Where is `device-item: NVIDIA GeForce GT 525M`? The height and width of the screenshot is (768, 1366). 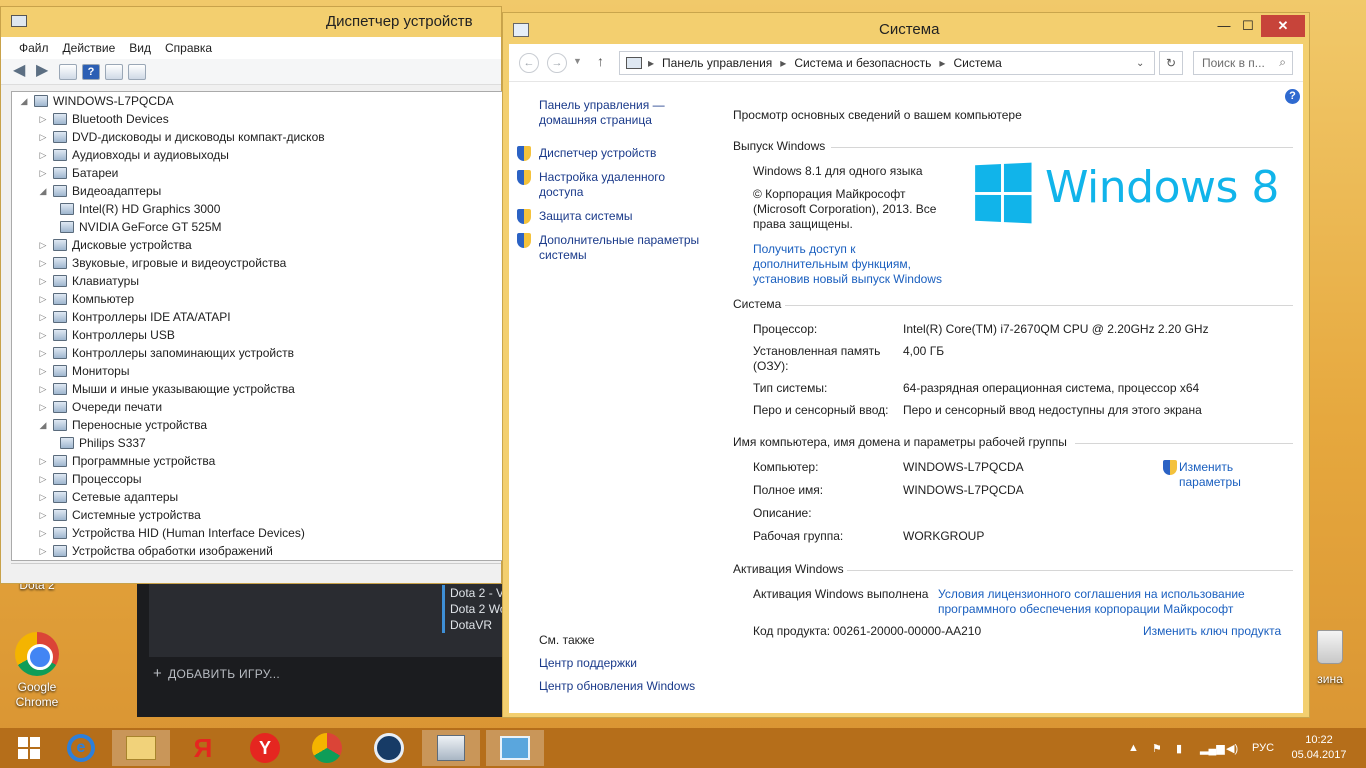 device-item: NVIDIA GeForce GT 525M is located at coordinates (257, 227).